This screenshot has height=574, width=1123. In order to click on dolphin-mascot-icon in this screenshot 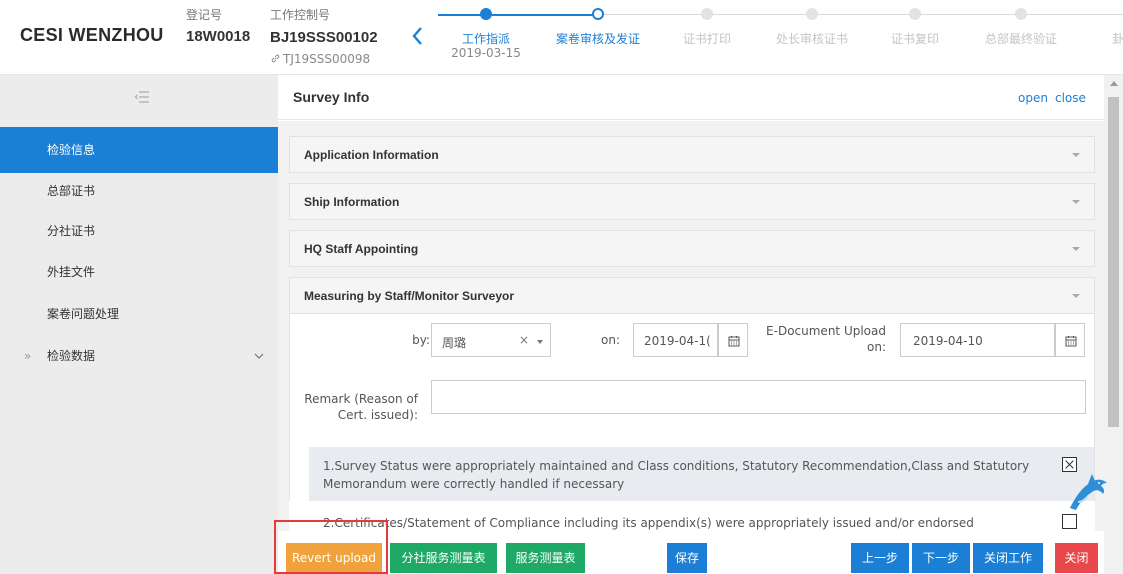, I will do `click(1088, 492)`.